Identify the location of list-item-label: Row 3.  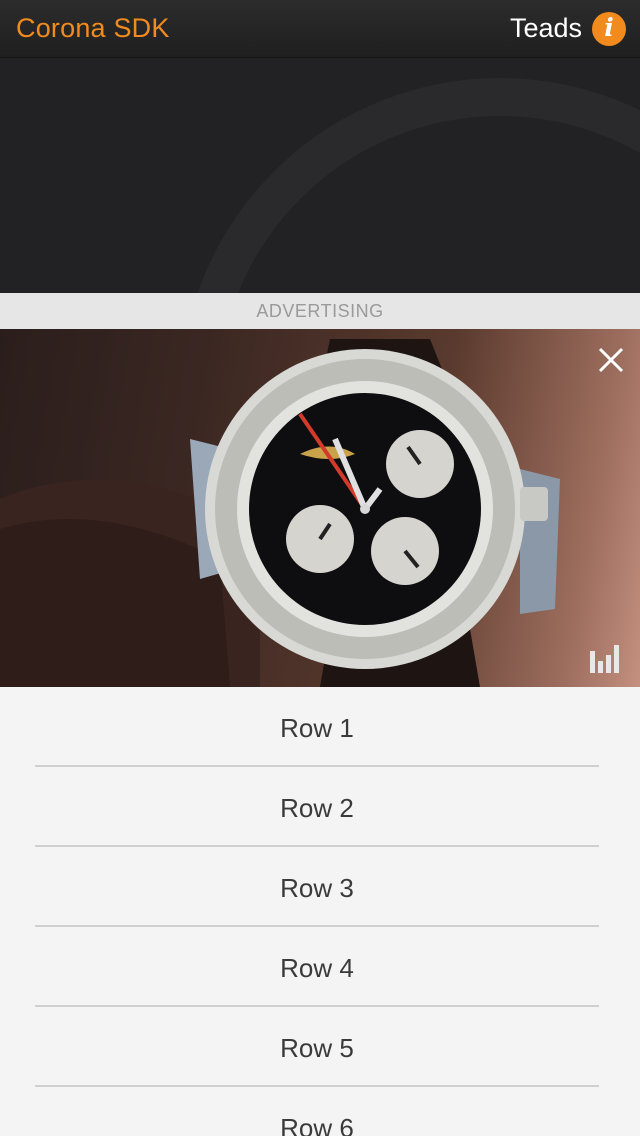
(317, 888).